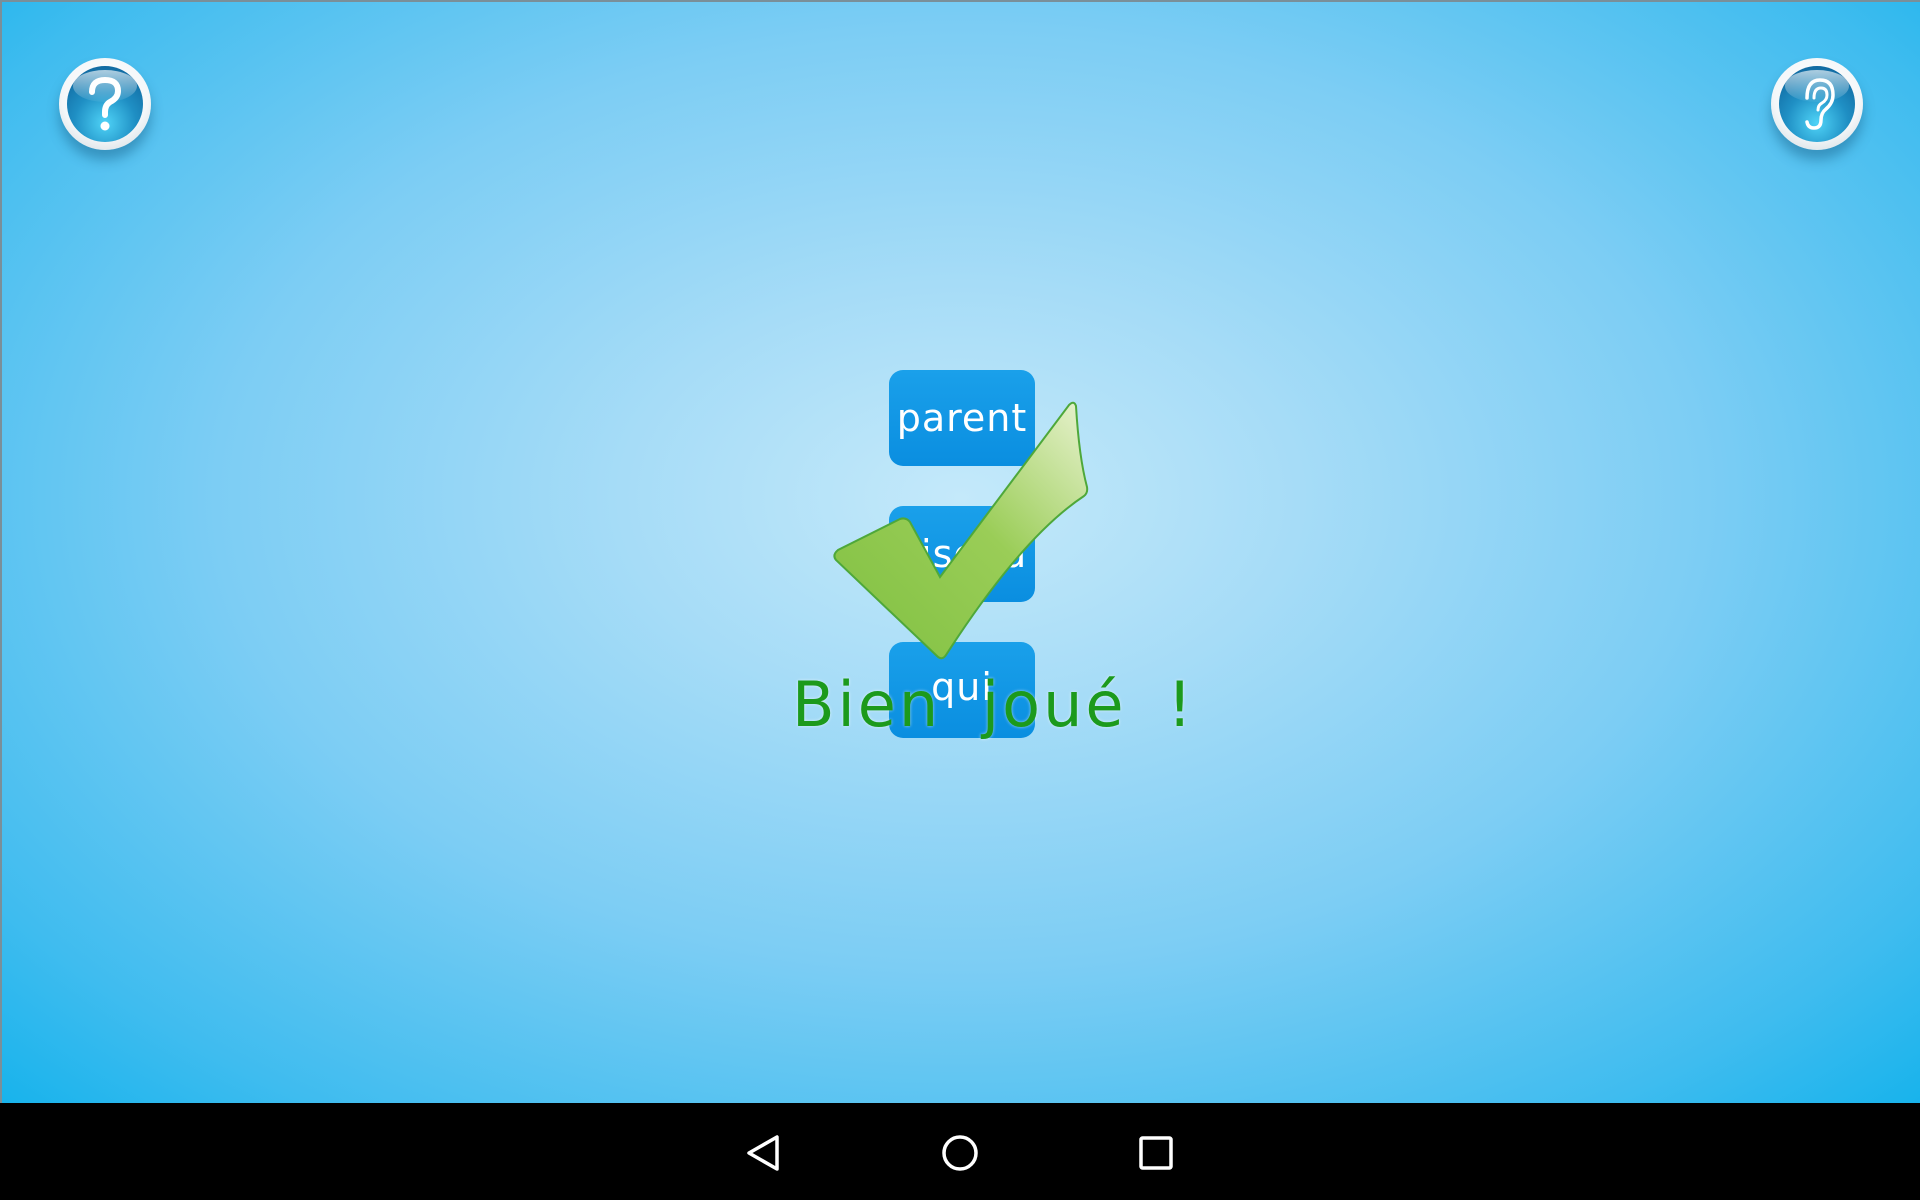 Image resolution: width=1920 pixels, height=1200 pixels. I want to click on success-message: Bien joué !, so click(994, 704).